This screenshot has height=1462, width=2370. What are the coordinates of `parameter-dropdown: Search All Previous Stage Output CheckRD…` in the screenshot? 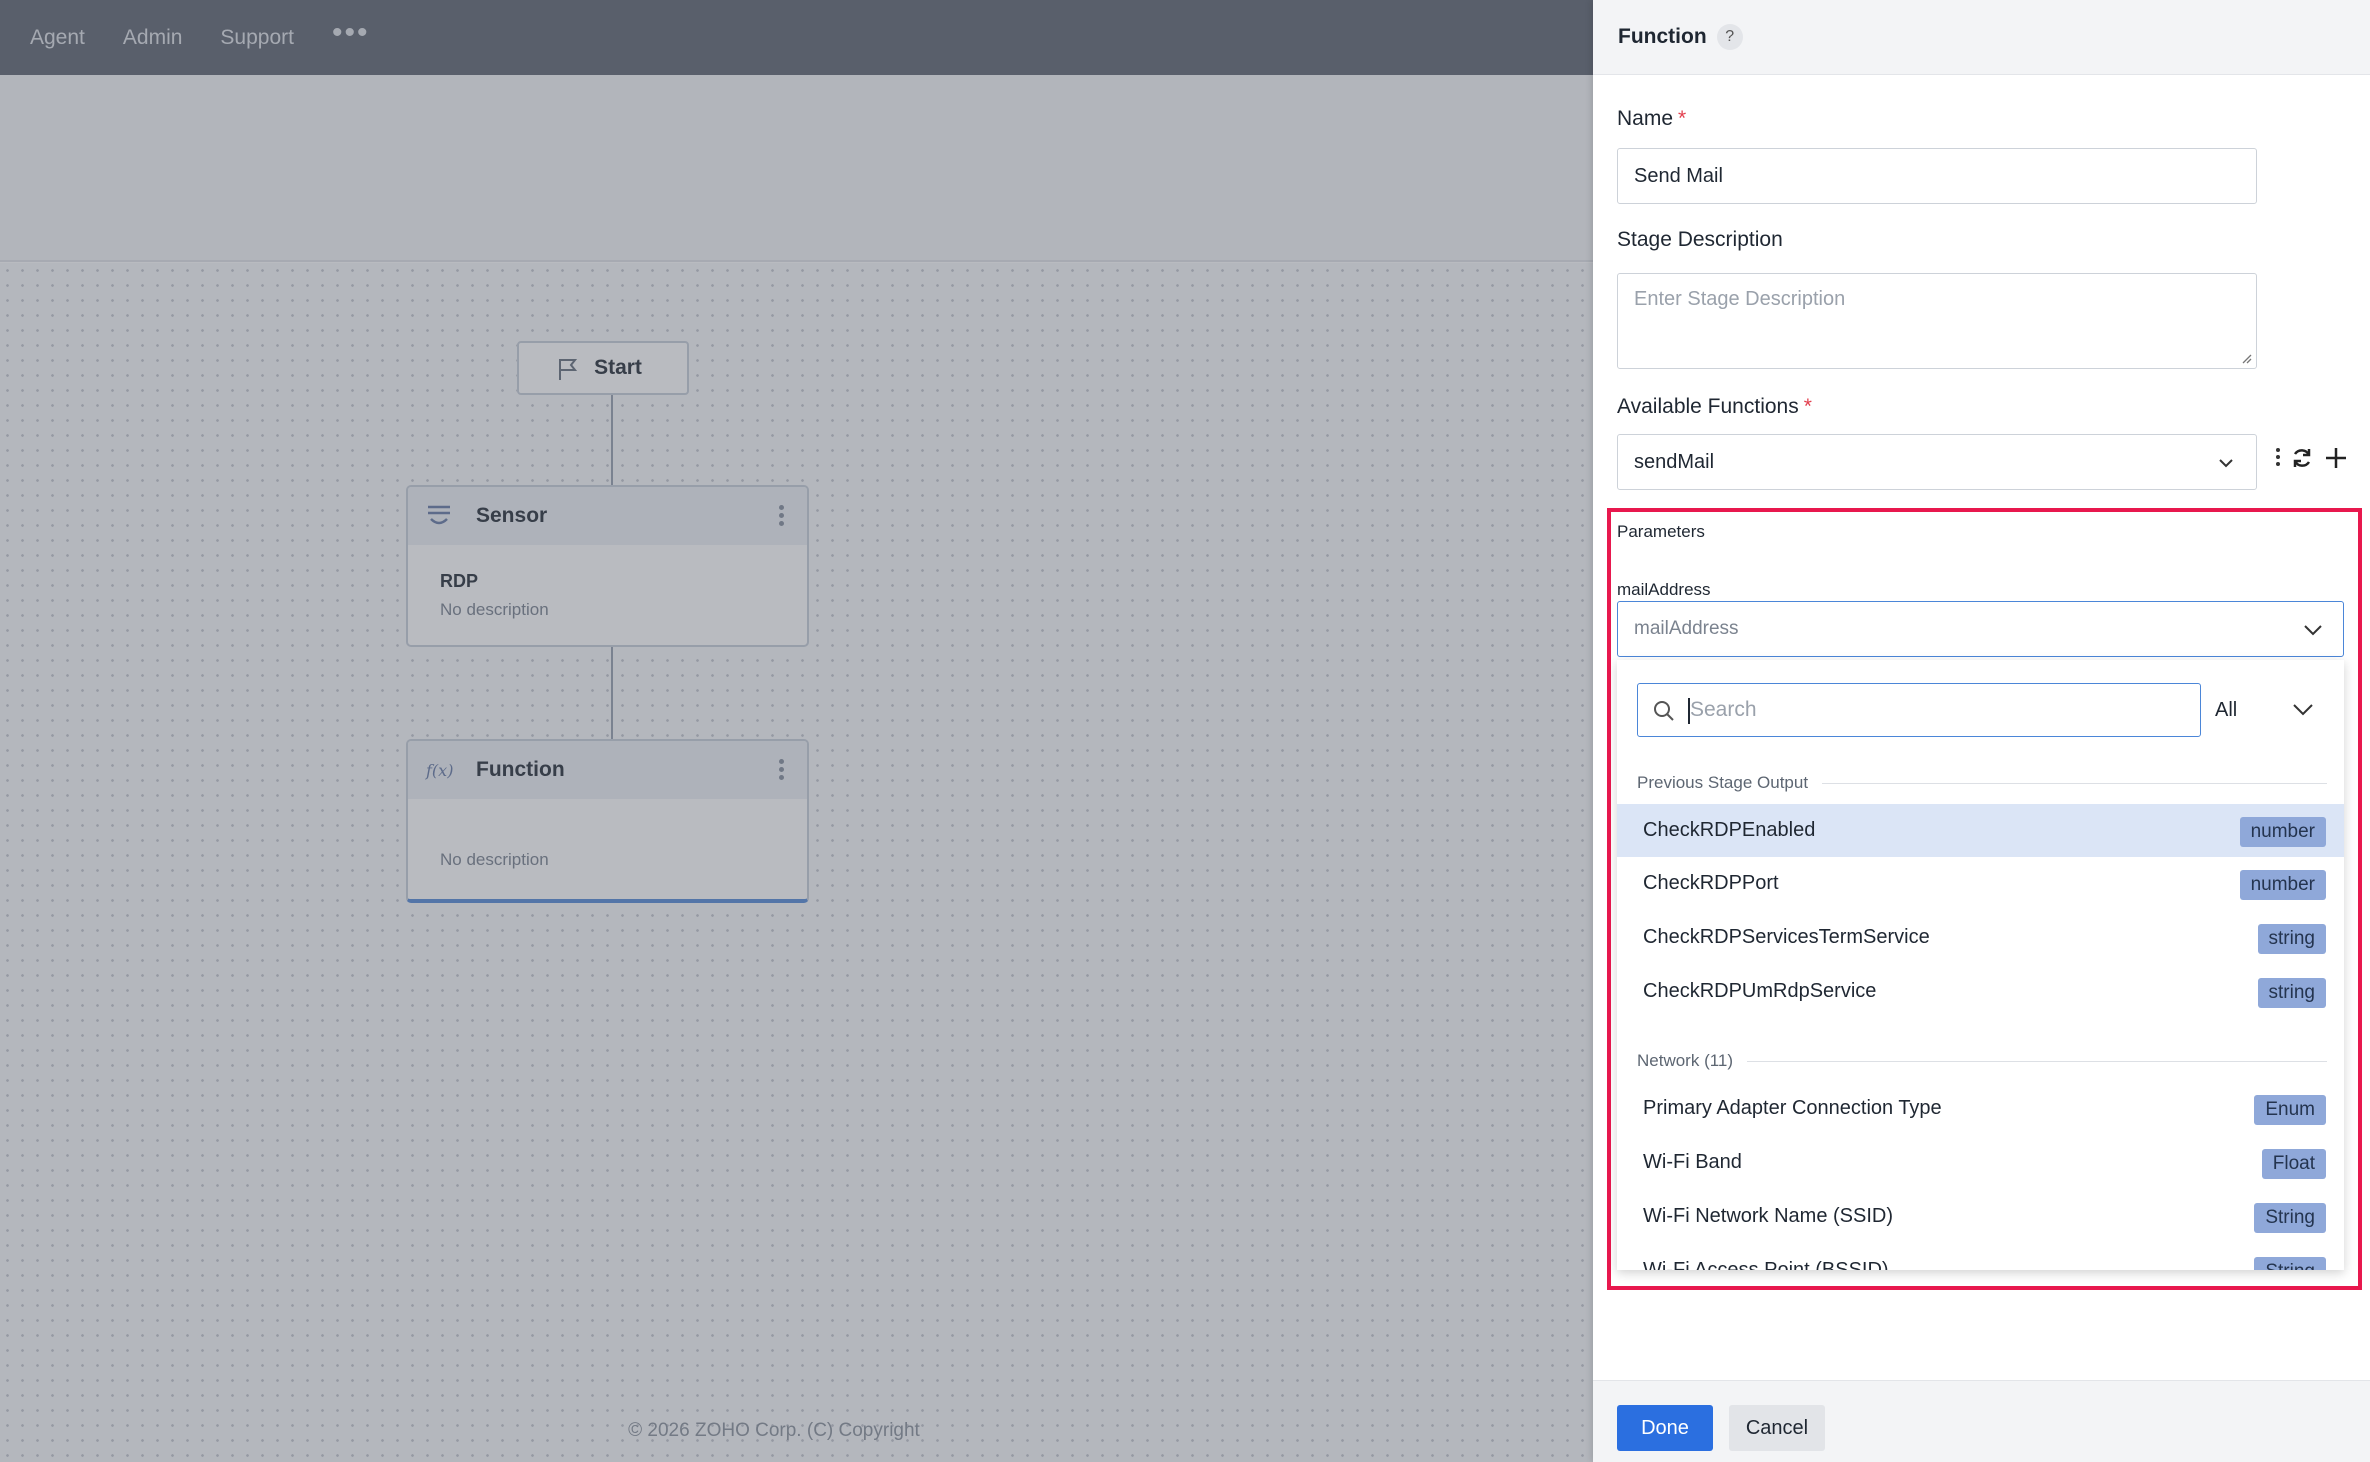 It's located at (1980, 965).